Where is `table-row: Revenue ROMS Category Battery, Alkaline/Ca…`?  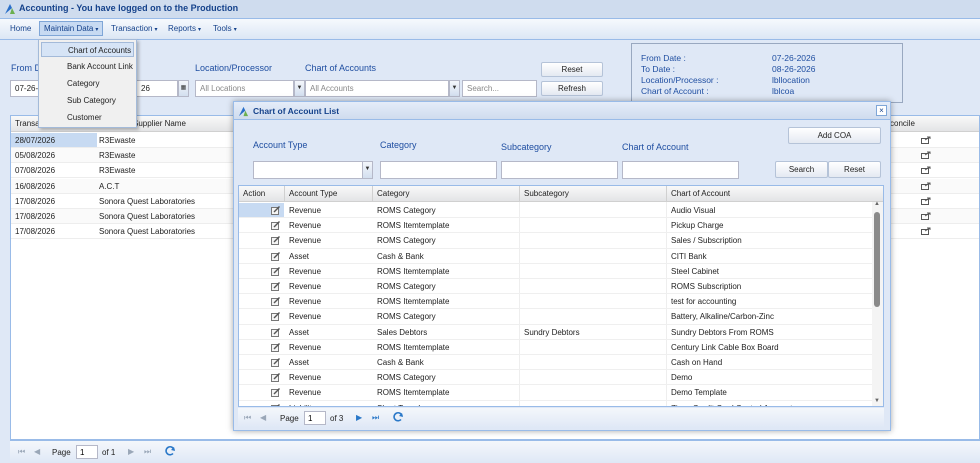
table-row: Revenue ROMS Category Battery, Alkaline/Ca… is located at coordinates (556, 317).